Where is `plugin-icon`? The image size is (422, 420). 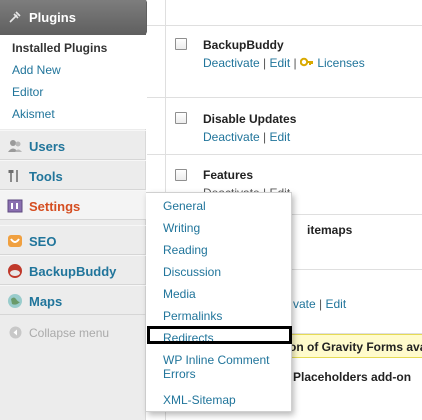
plugin-icon is located at coordinates (15, 17).